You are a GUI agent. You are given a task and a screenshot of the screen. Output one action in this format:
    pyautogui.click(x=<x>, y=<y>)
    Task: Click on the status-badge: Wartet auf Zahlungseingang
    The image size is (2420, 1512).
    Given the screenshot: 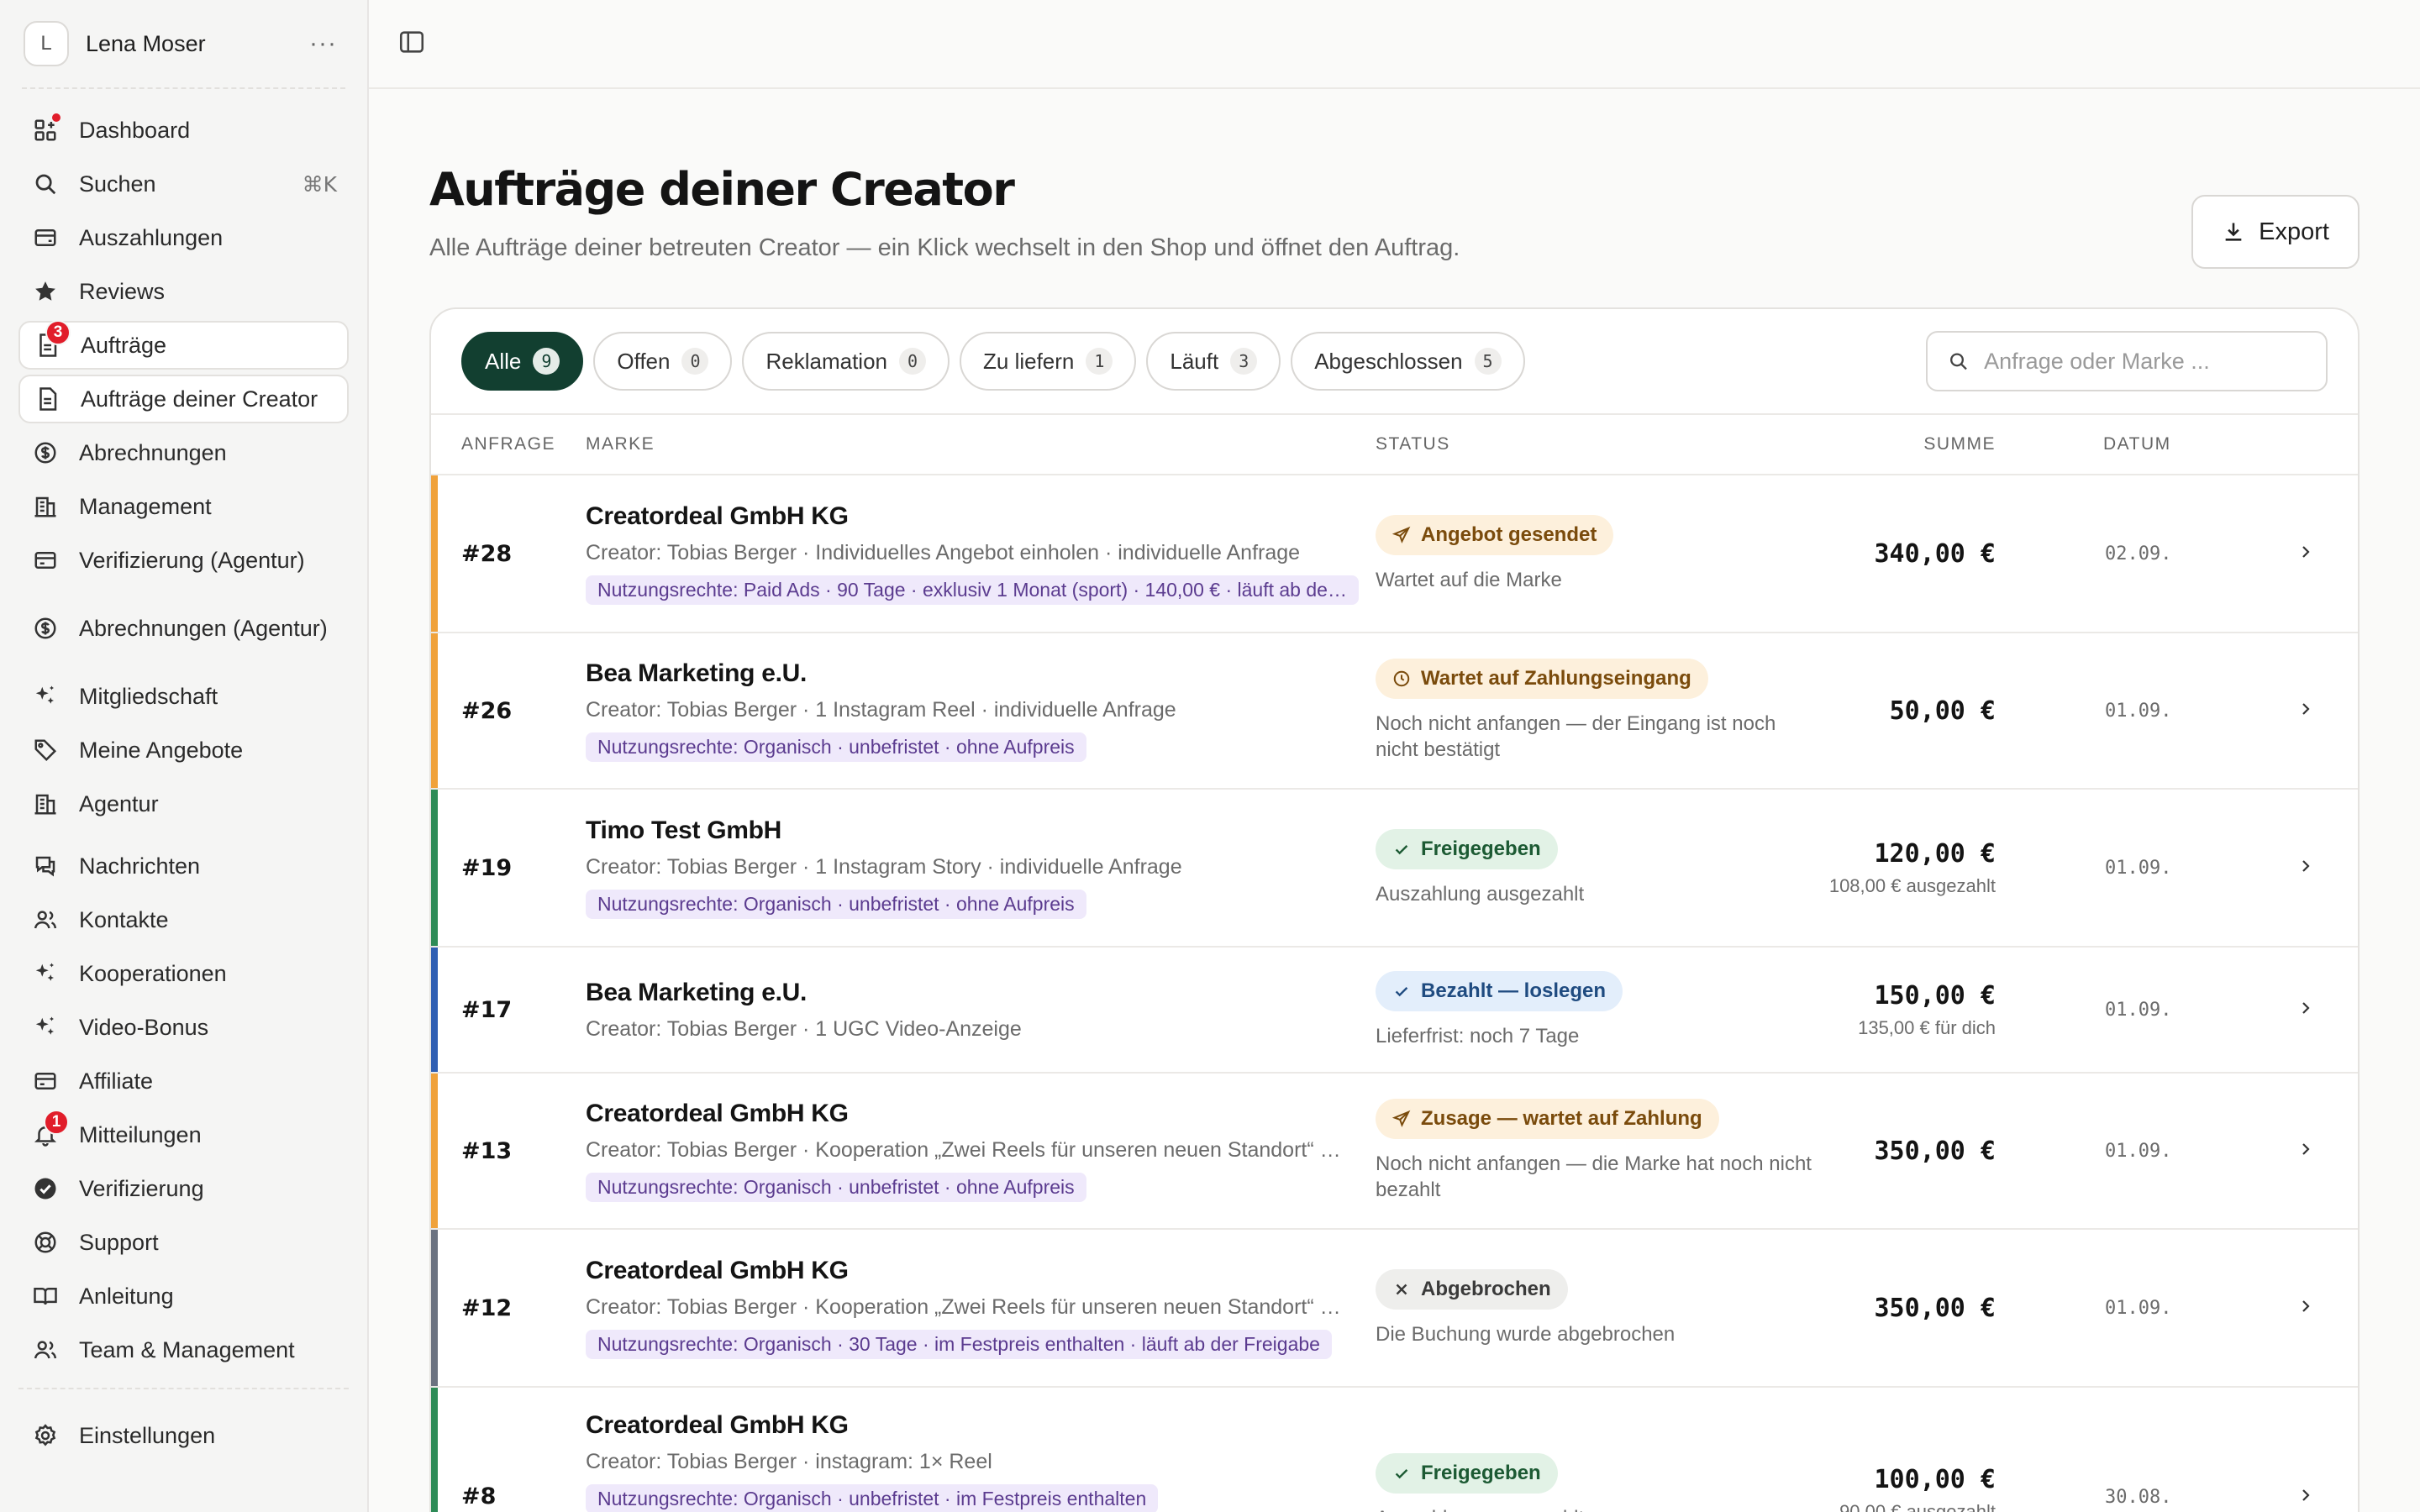 What is the action you would take?
    pyautogui.click(x=1542, y=679)
    